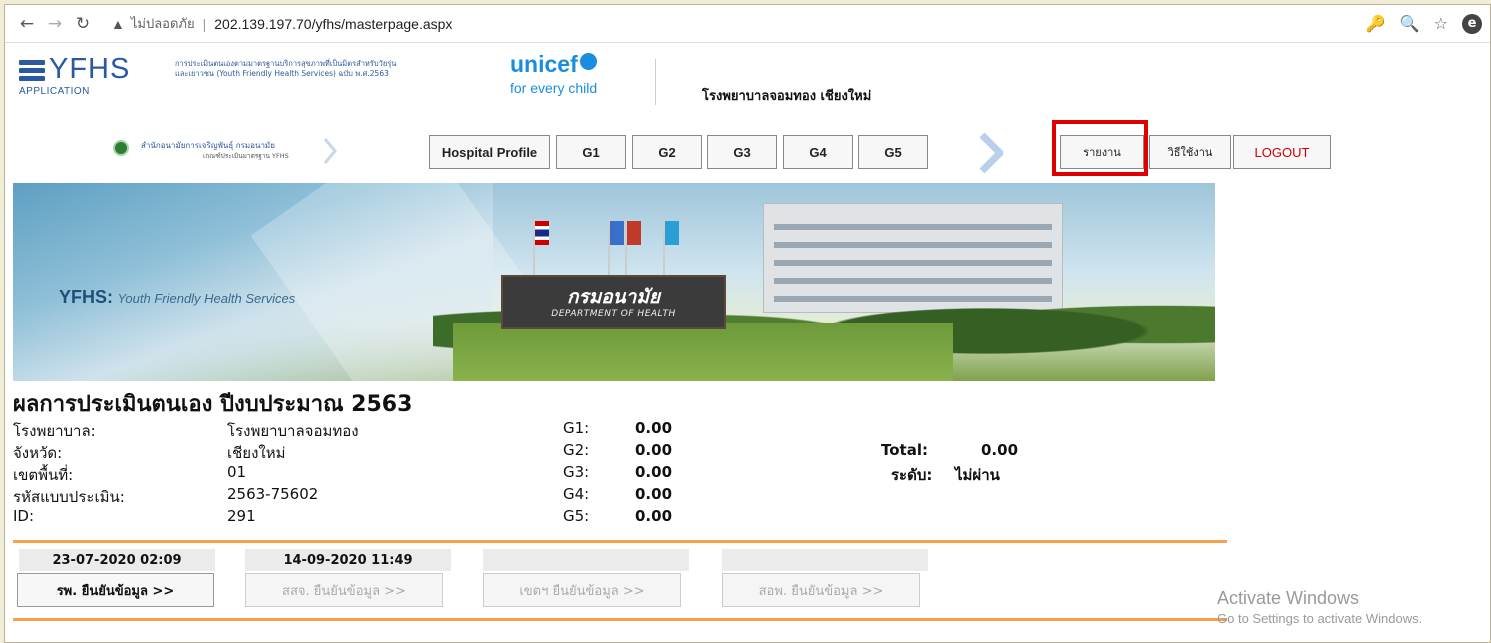 This screenshot has width=1491, height=643. I want to click on confirm-department-button: สอพ. ยืนยันข้อมูล >>, so click(821, 590).